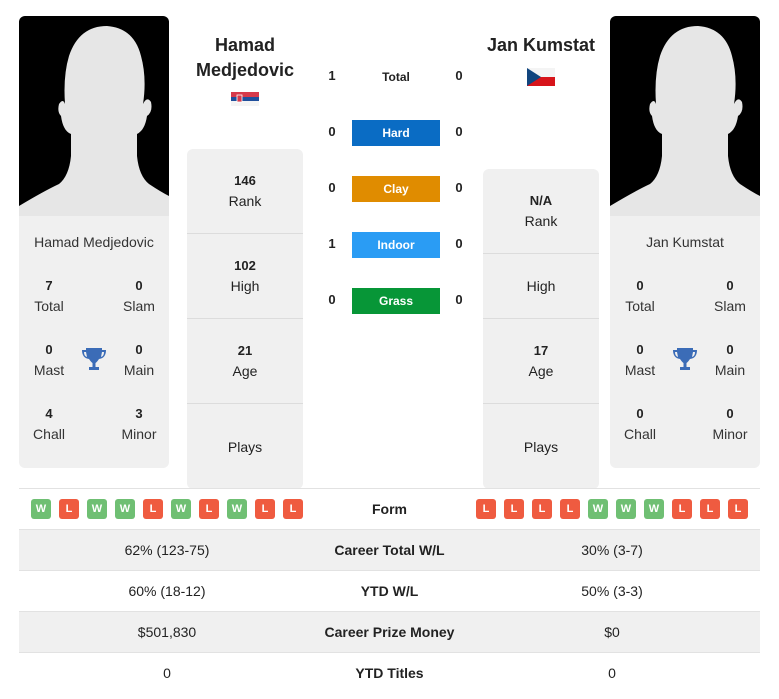 The height and width of the screenshot is (699, 779). What do you see at coordinates (685, 242) in the screenshot?
I see `player2-name: Jan Kumstat` at bounding box center [685, 242].